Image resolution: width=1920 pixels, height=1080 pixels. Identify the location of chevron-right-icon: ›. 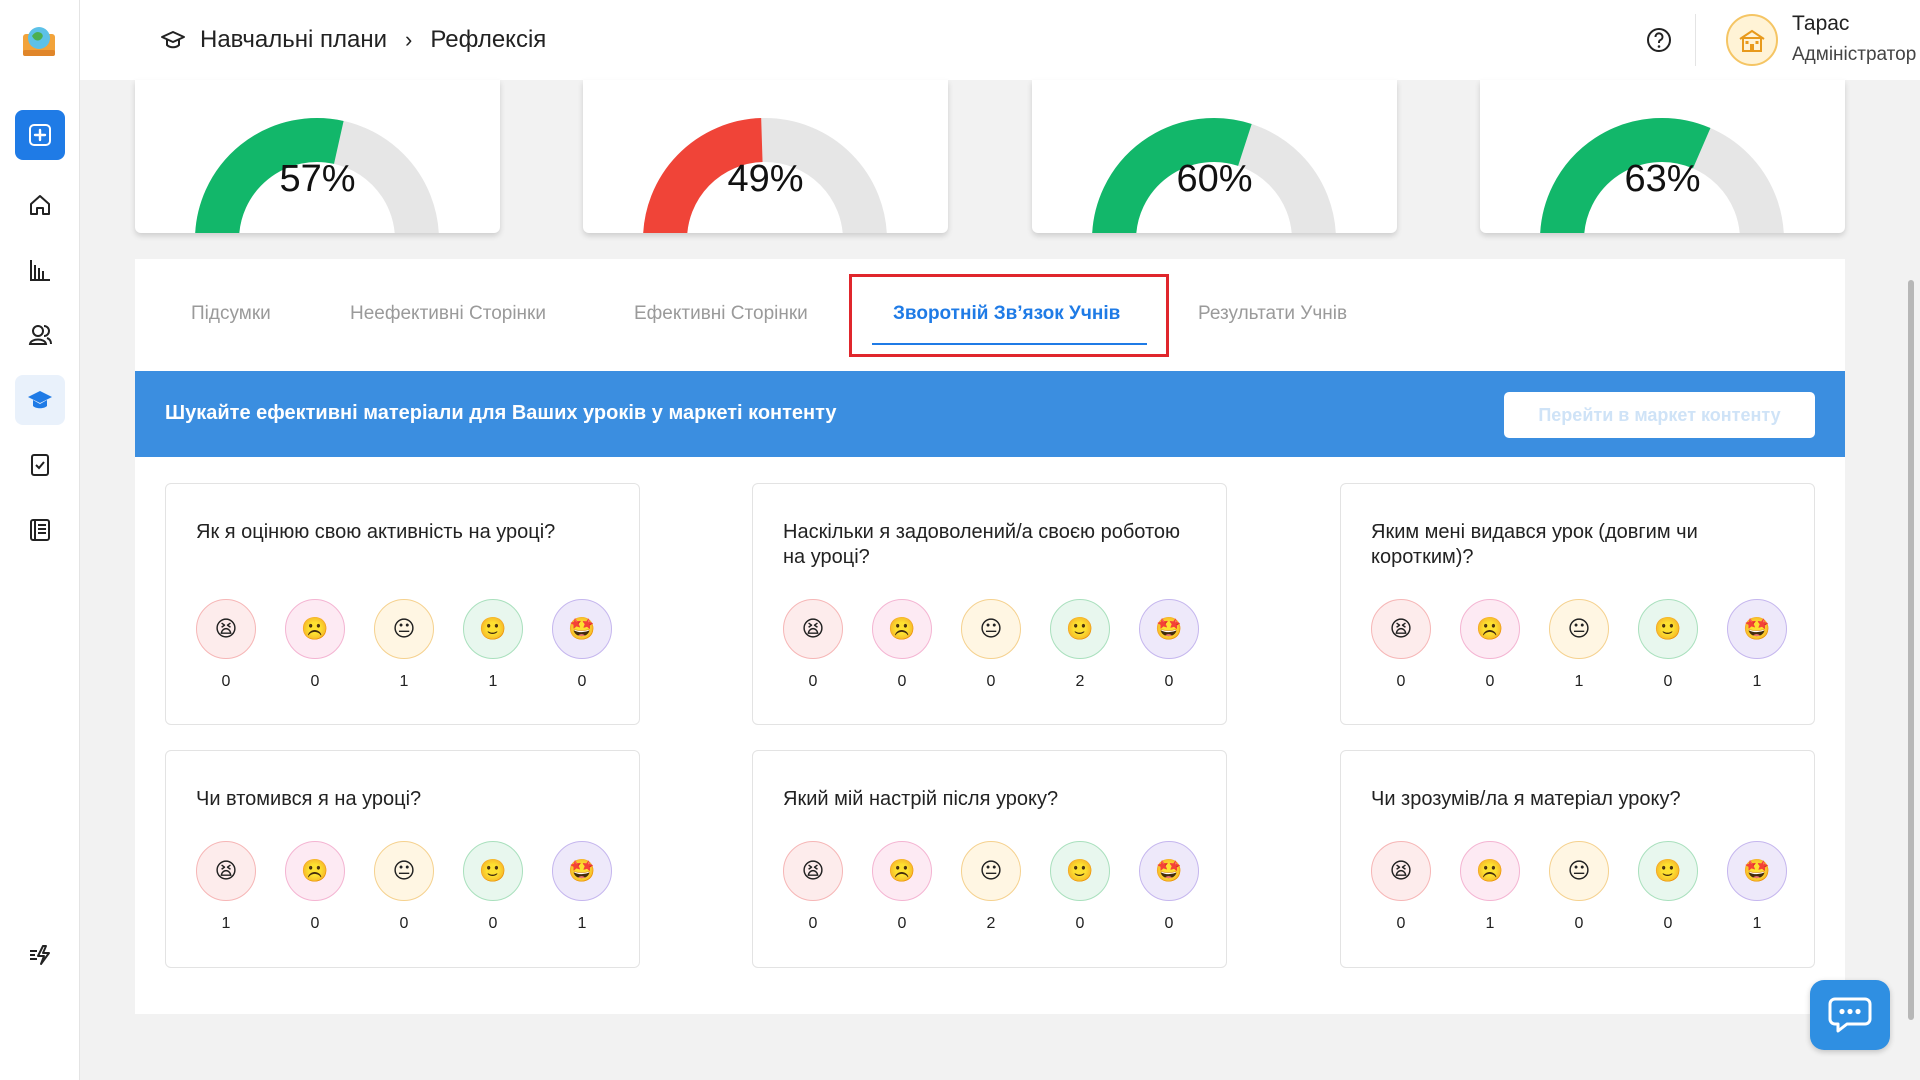
(408, 39).